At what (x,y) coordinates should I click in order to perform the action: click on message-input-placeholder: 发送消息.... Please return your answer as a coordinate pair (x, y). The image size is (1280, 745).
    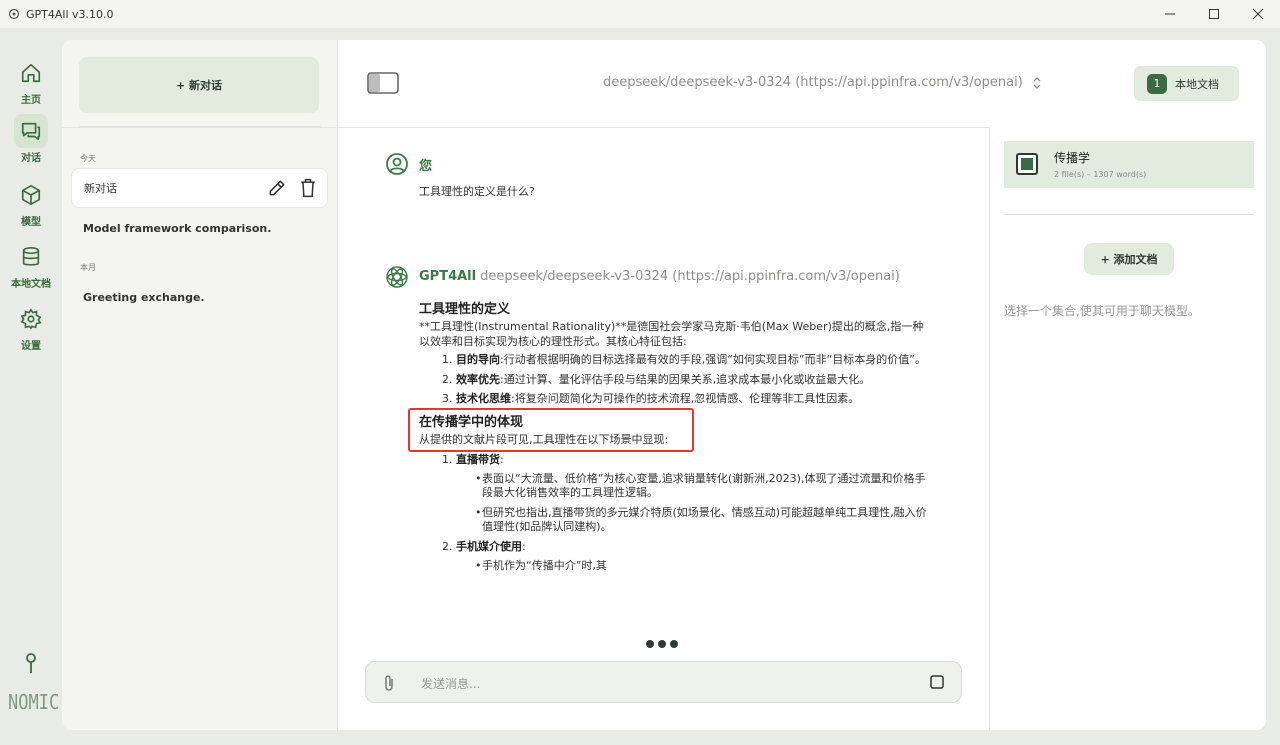
    Looking at the image, I should click on (451, 684).